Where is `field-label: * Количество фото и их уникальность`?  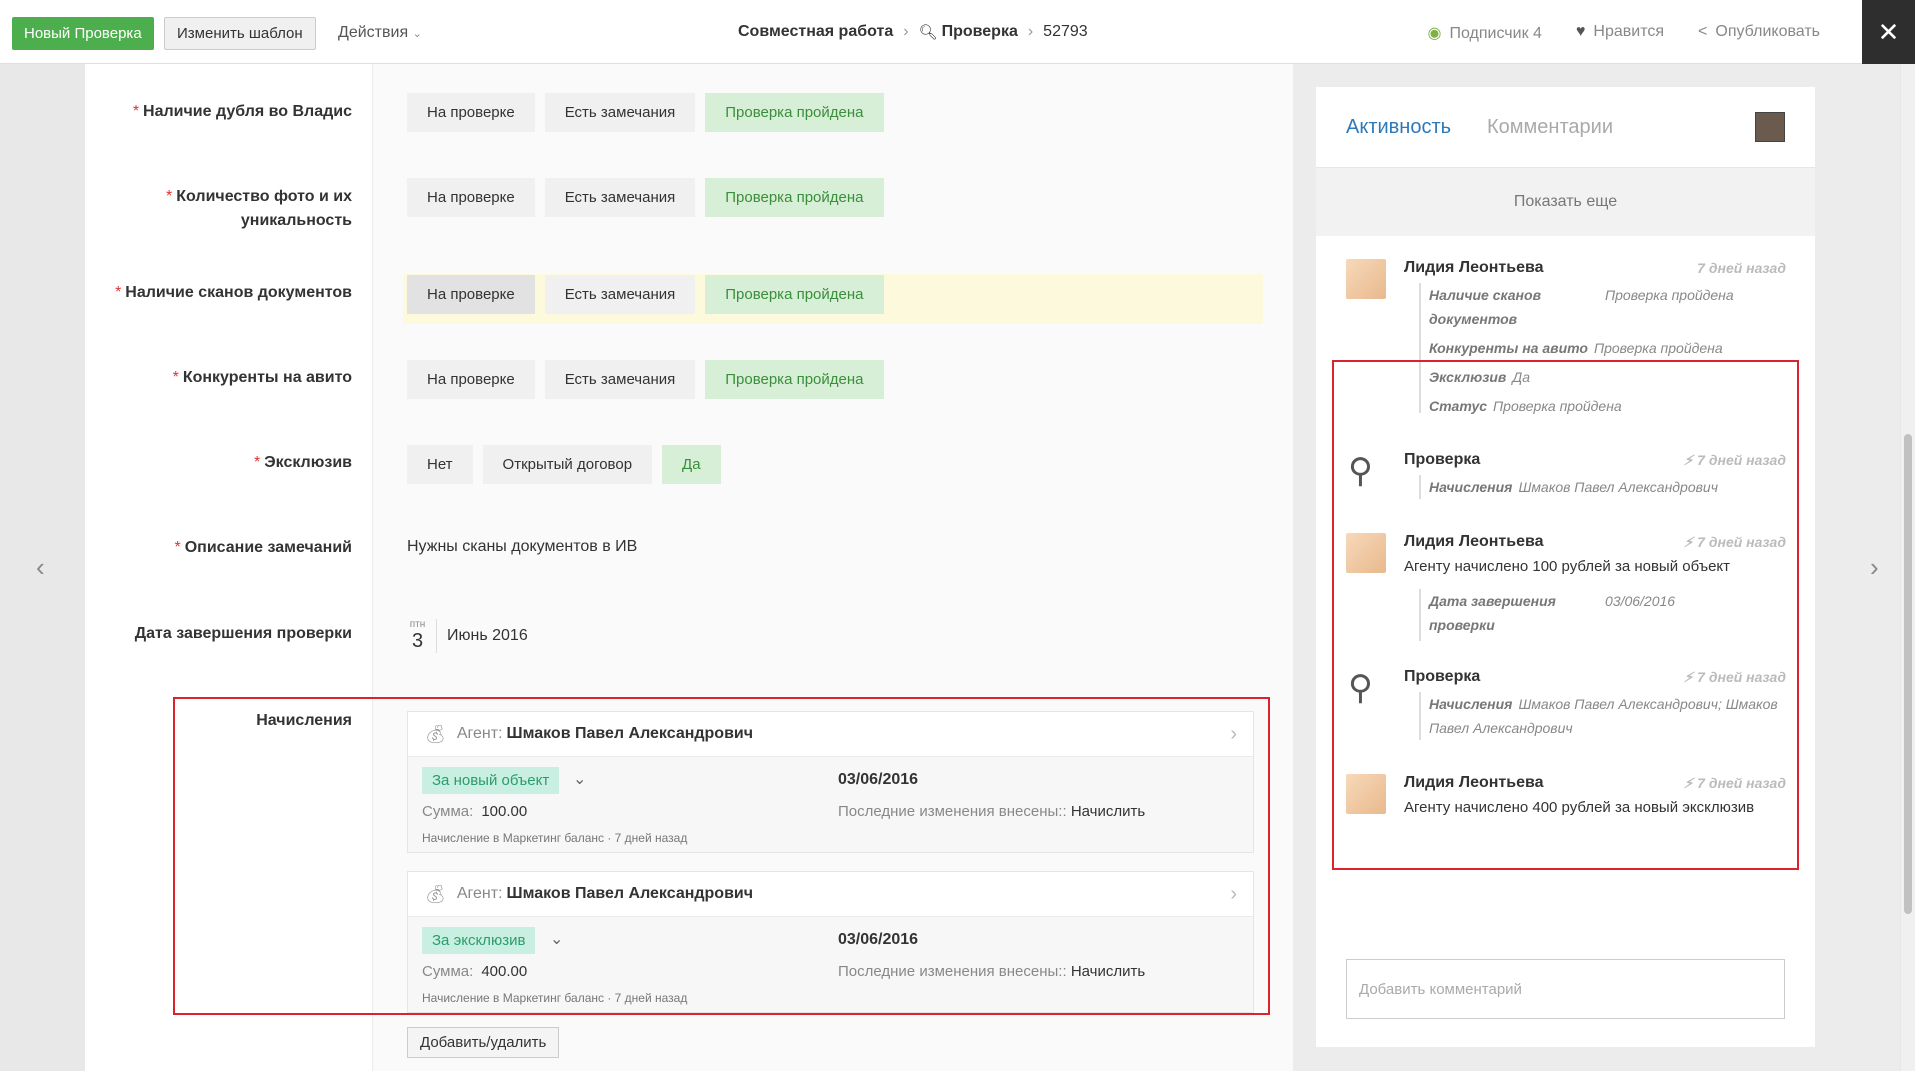 field-label: * Количество фото и их уникальность is located at coordinates (259, 208).